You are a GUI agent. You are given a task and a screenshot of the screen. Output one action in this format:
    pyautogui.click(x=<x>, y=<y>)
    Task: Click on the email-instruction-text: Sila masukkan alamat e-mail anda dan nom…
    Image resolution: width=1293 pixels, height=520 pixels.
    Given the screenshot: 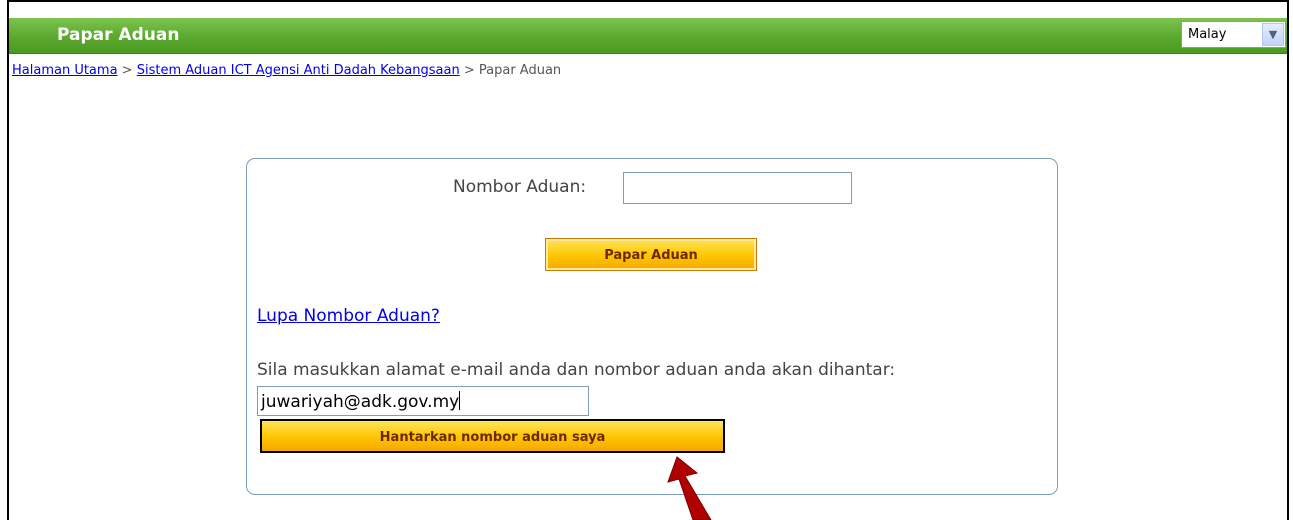 What is the action you would take?
    pyautogui.click(x=576, y=370)
    